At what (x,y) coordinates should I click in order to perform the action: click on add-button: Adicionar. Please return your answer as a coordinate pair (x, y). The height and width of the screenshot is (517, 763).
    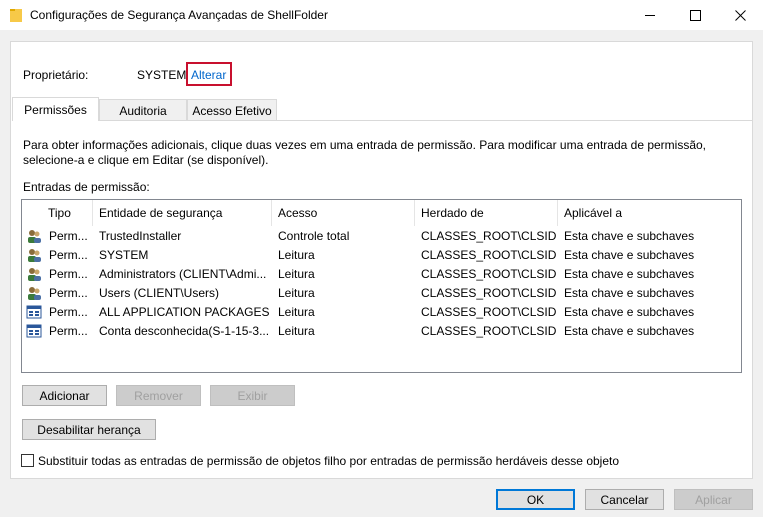
    Looking at the image, I should click on (64, 395).